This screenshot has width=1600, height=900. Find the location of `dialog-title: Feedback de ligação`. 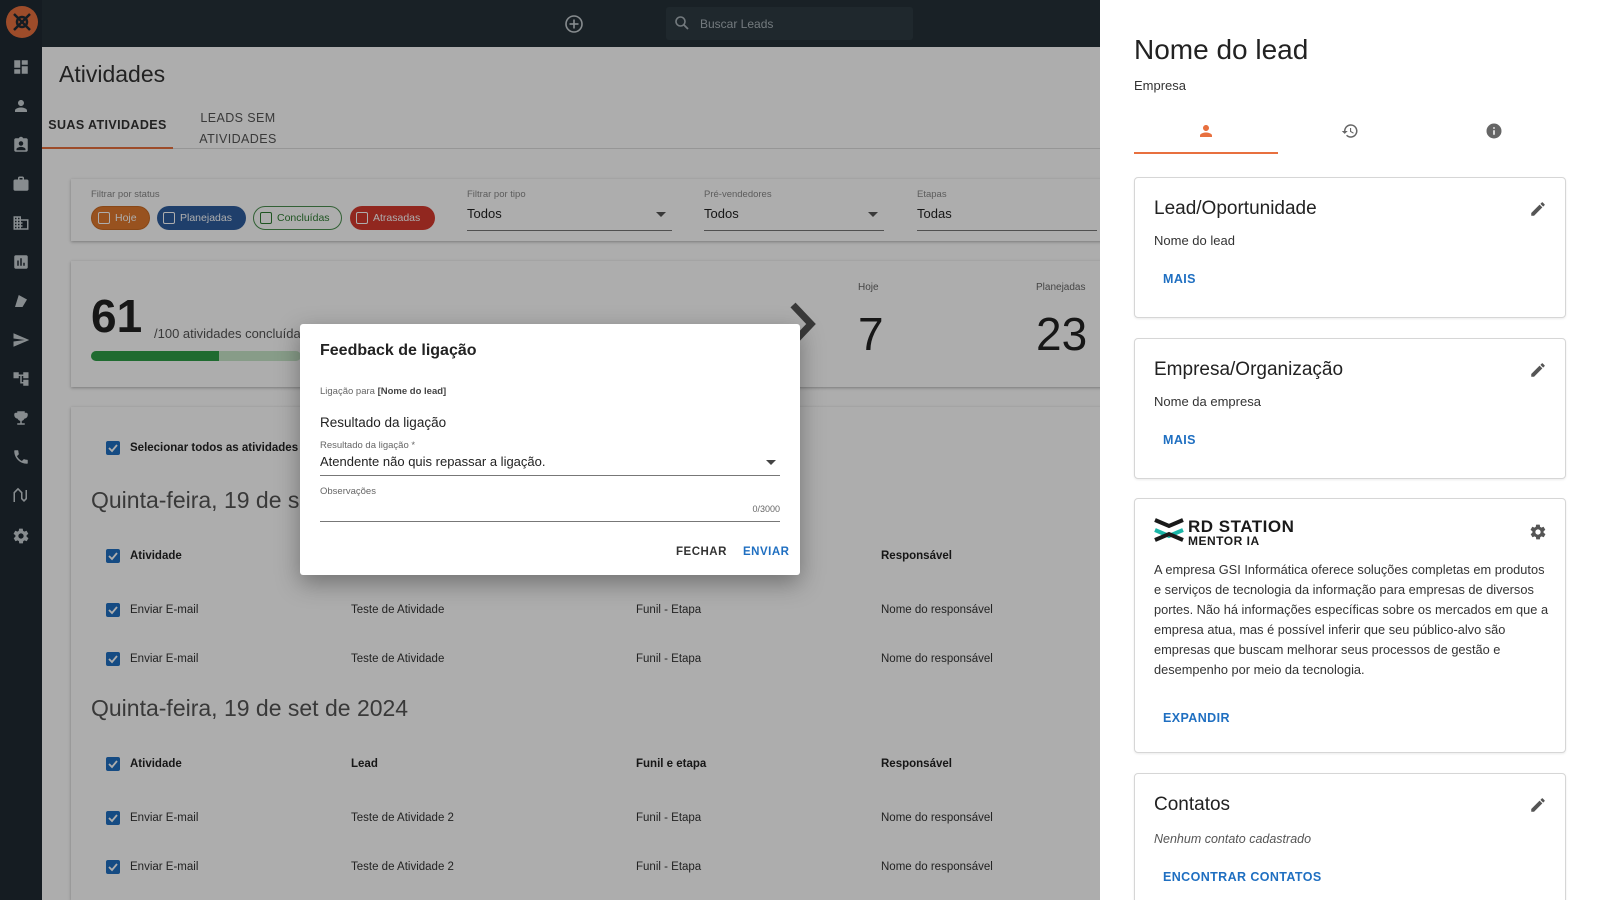

dialog-title: Feedback de ligação is located at coordinates (398, 350).